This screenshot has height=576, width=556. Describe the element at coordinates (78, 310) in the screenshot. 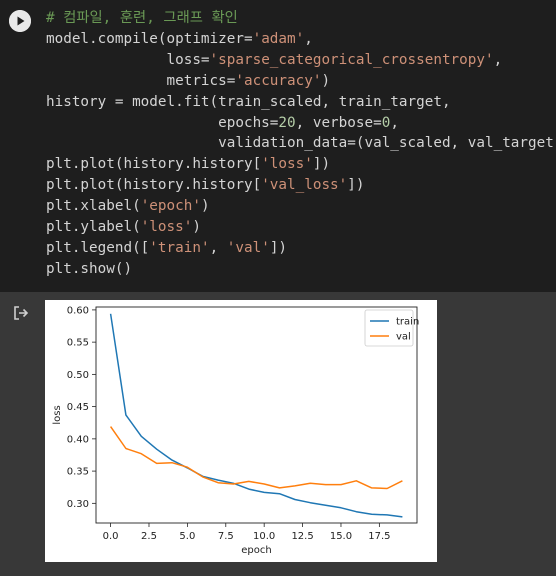

I see `y-tick-label: 0.60` at that location.